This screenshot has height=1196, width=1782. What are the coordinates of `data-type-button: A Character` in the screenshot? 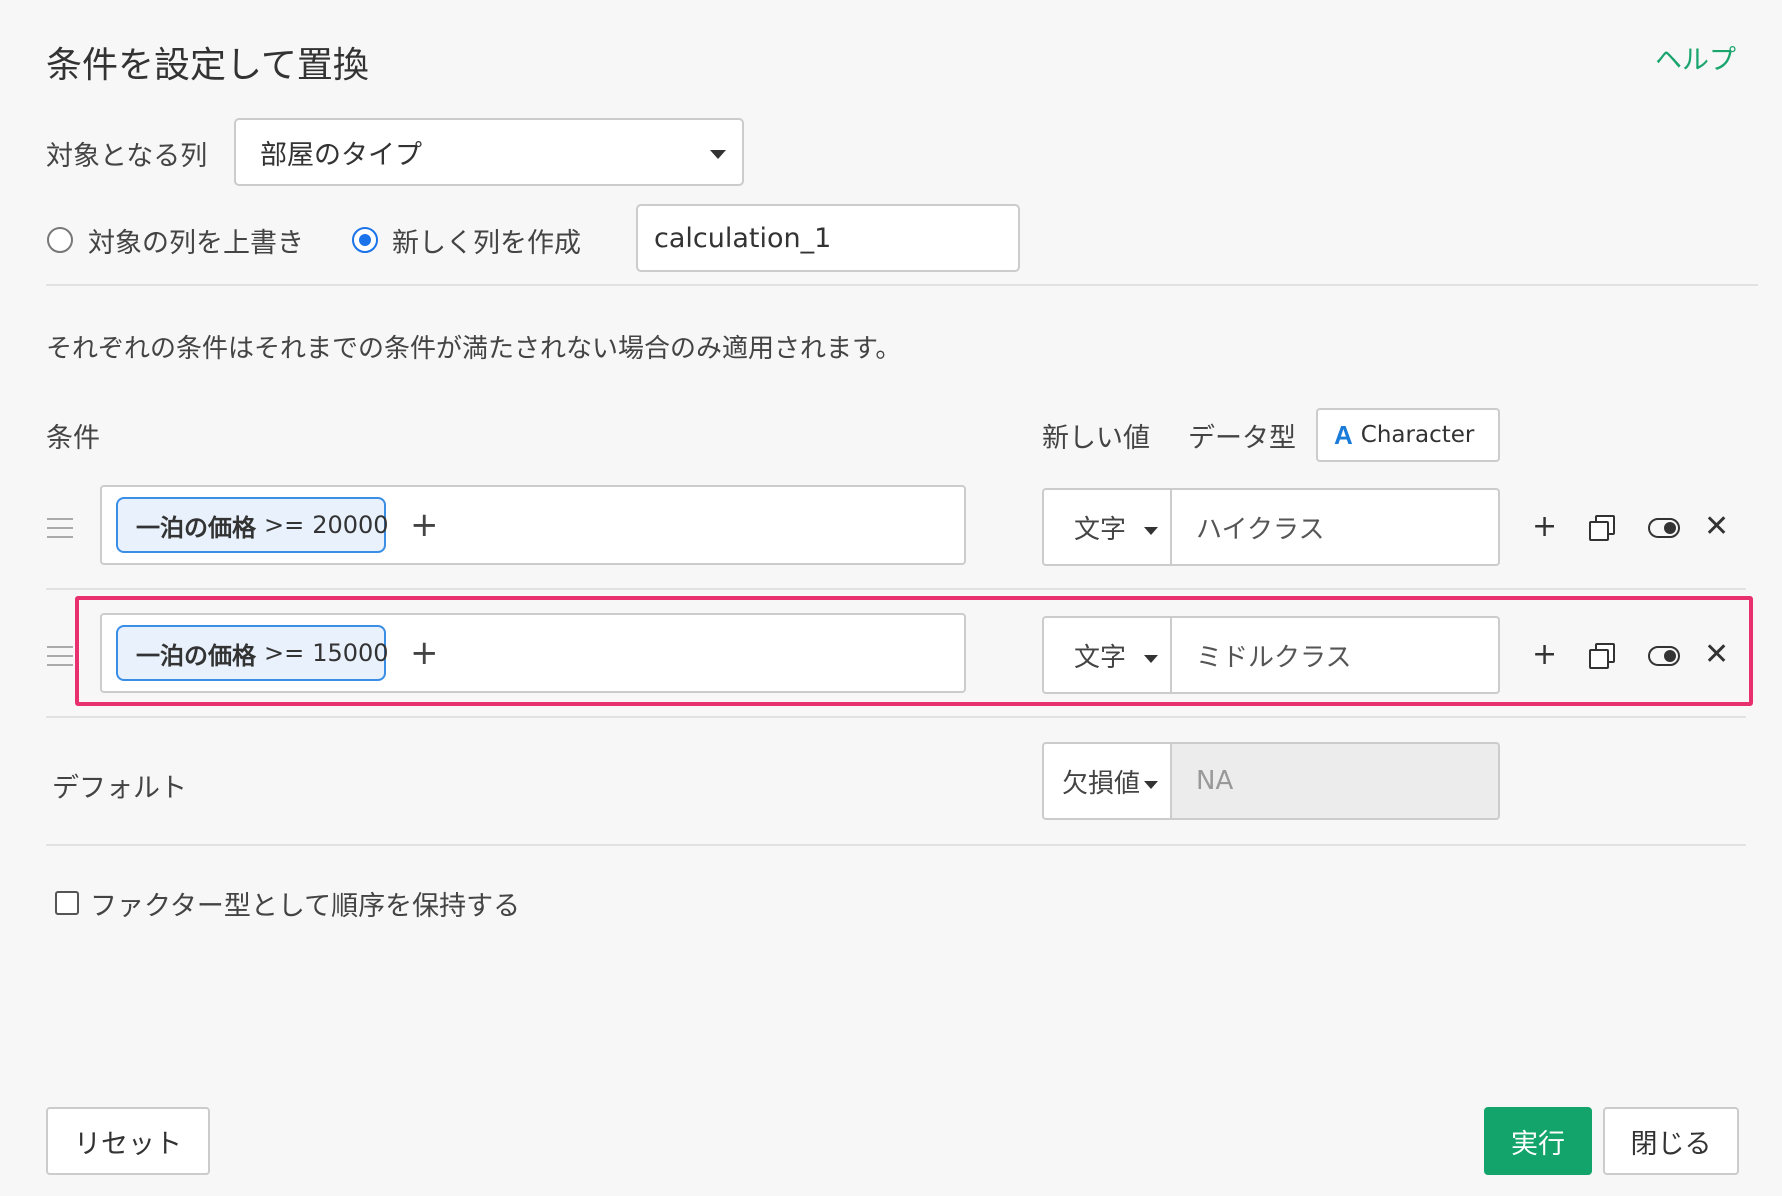 It's located at (1408, 435).